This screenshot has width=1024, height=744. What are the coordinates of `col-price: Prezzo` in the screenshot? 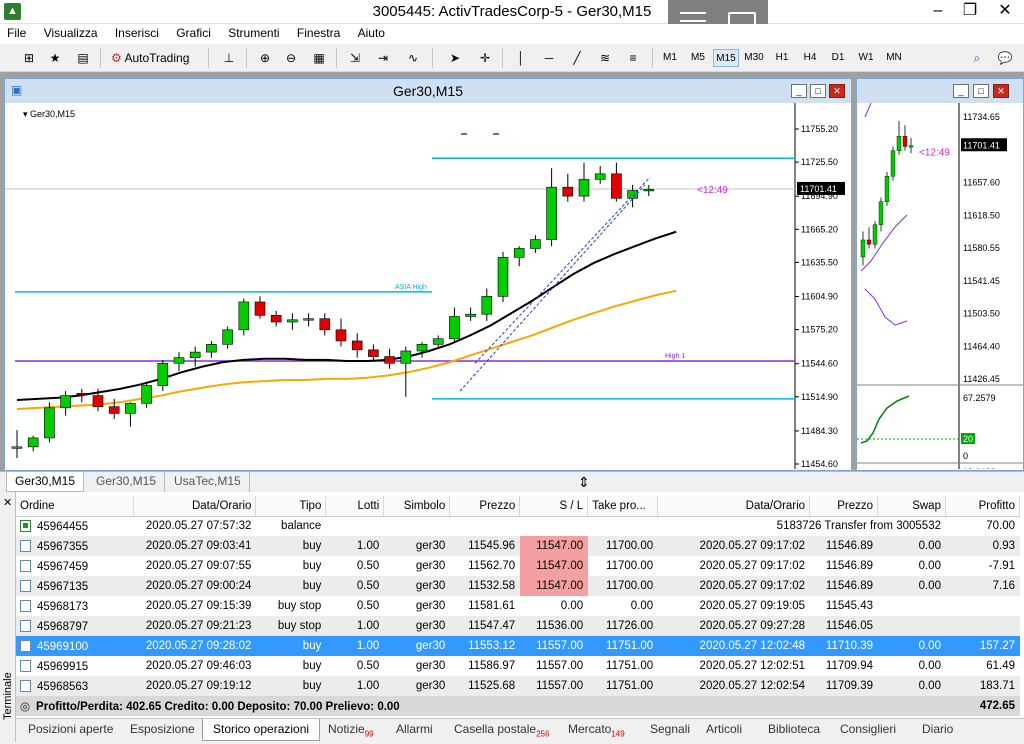 It's located at (485, 506).